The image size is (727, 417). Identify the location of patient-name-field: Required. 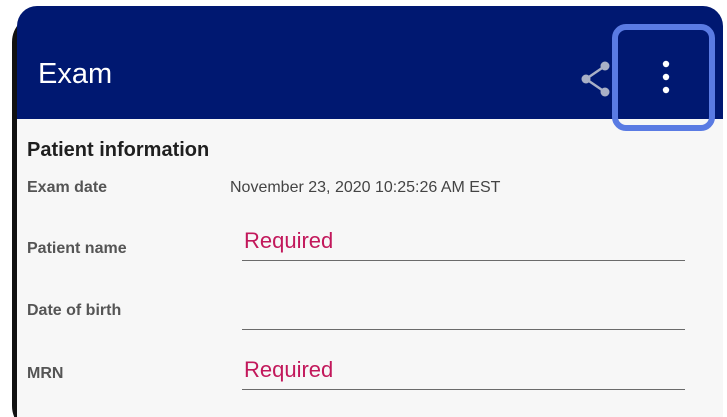
(463, 244).